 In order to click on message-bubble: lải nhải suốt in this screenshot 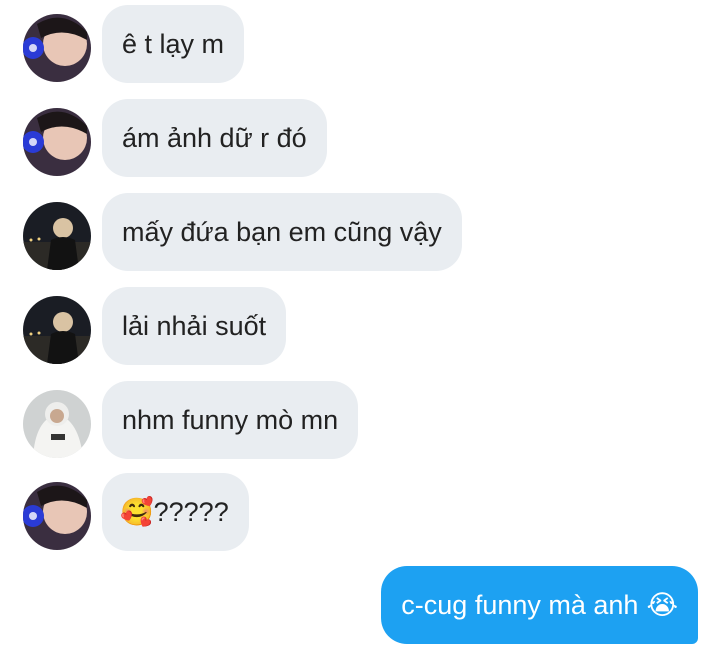, I will do `click(194, 326)`.